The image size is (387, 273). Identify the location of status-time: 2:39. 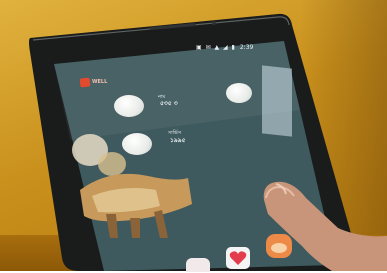
(246, 47).